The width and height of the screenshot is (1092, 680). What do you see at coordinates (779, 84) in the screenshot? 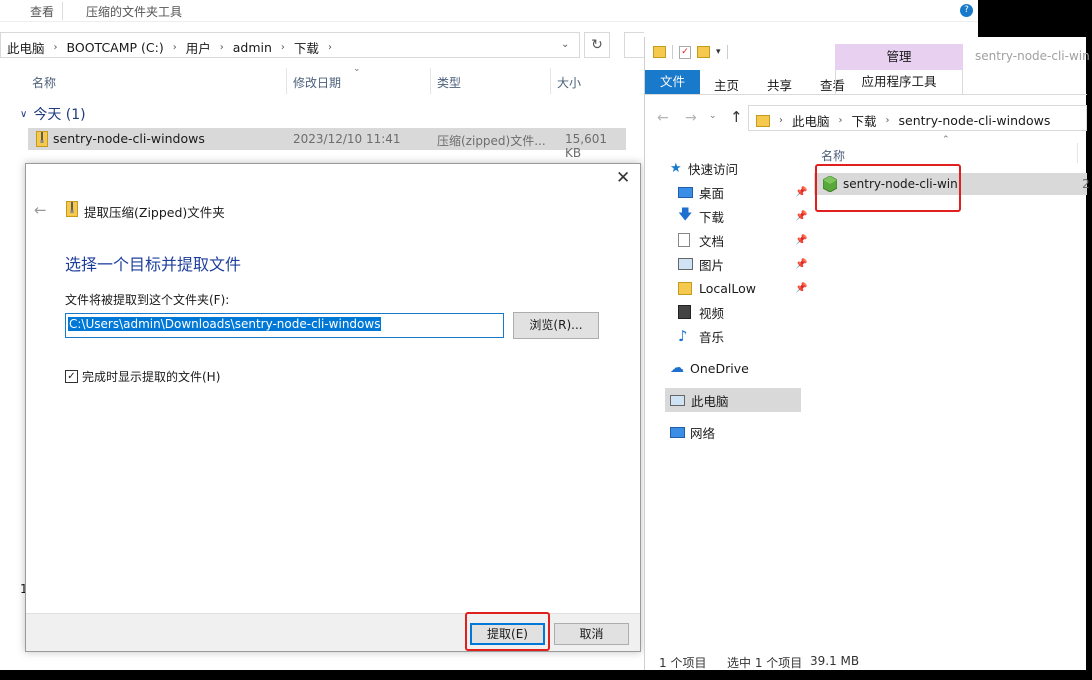
I see `tab-share: 共享` at bounding box center [779, 84].